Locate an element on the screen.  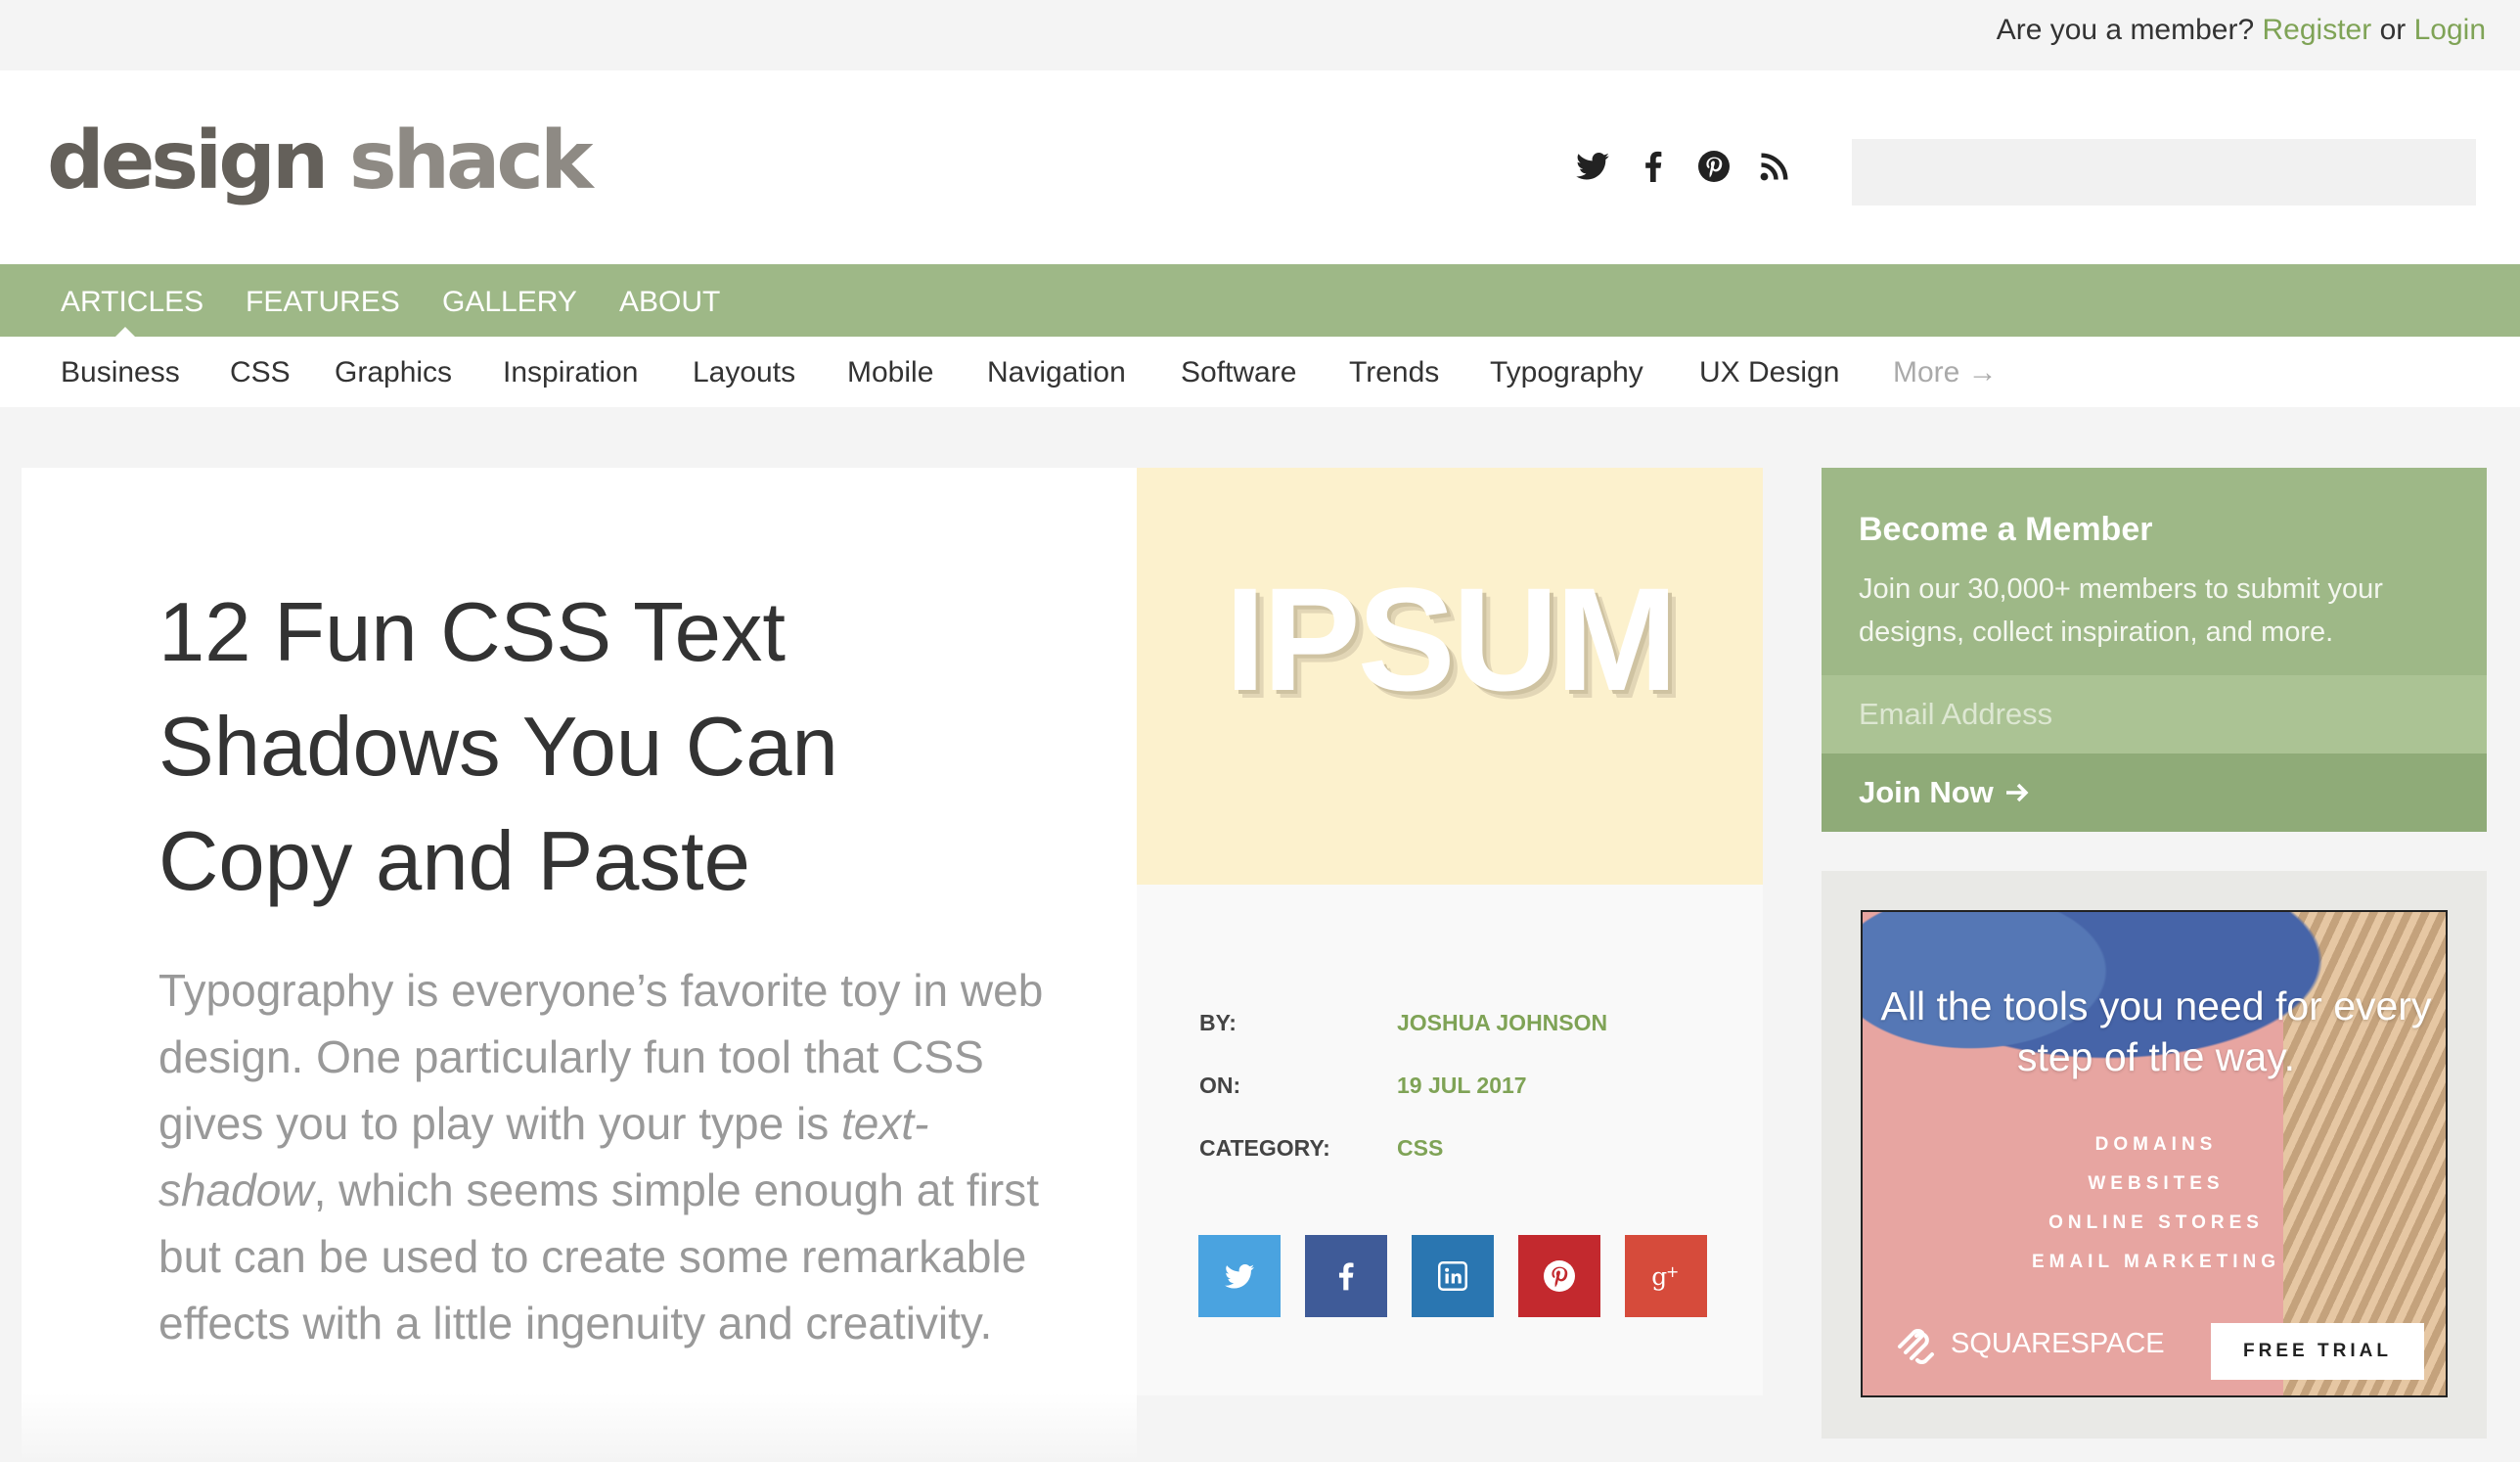
site-header: design shack is located at coordinates (1260, 167).